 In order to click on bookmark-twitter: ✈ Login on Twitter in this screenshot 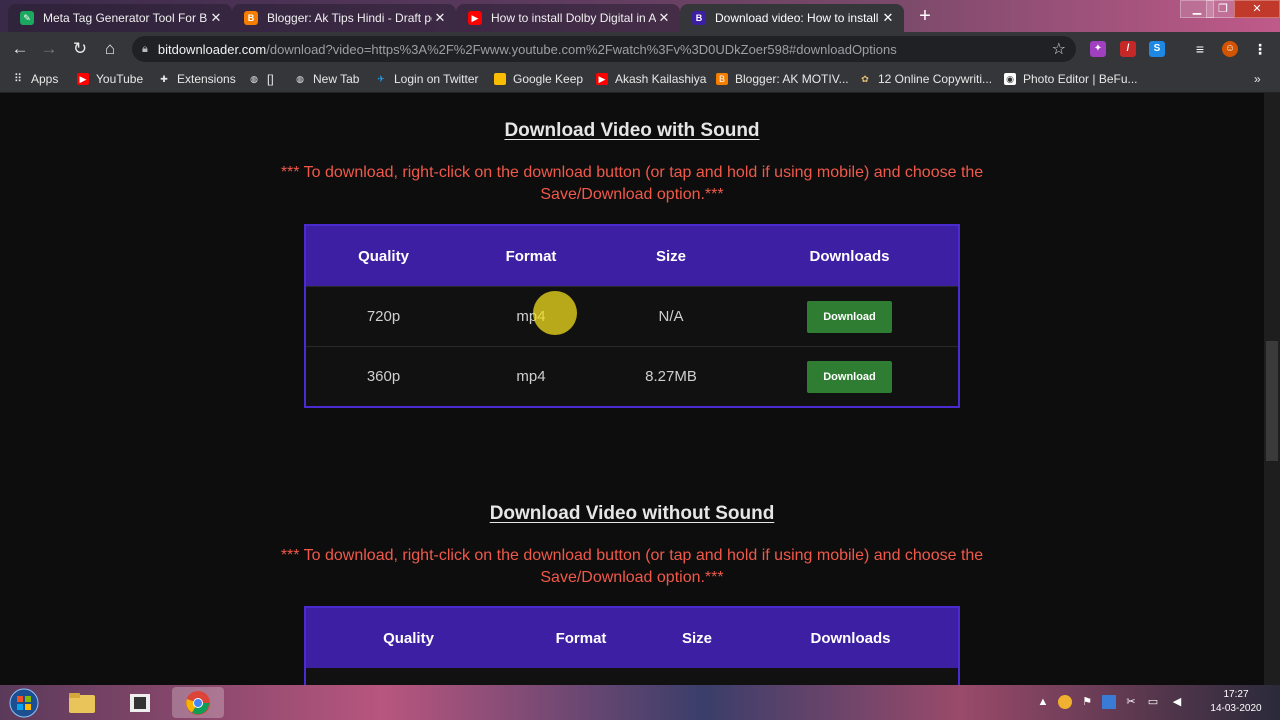, I will do `click(427, 79)`.